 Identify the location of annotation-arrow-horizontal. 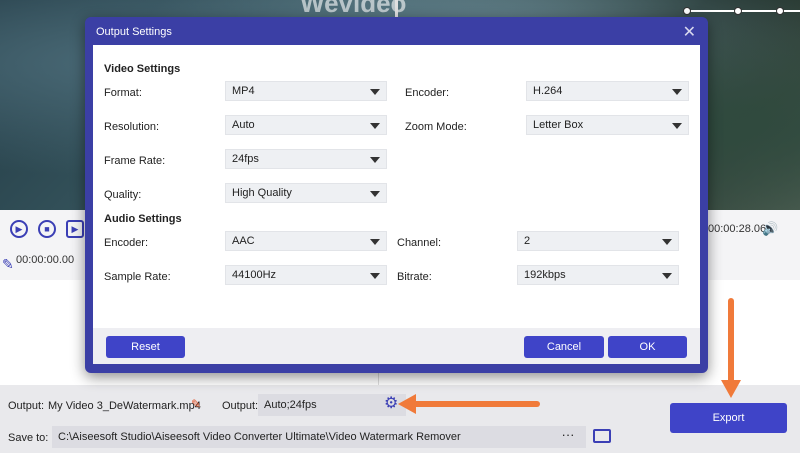
(475, 404).